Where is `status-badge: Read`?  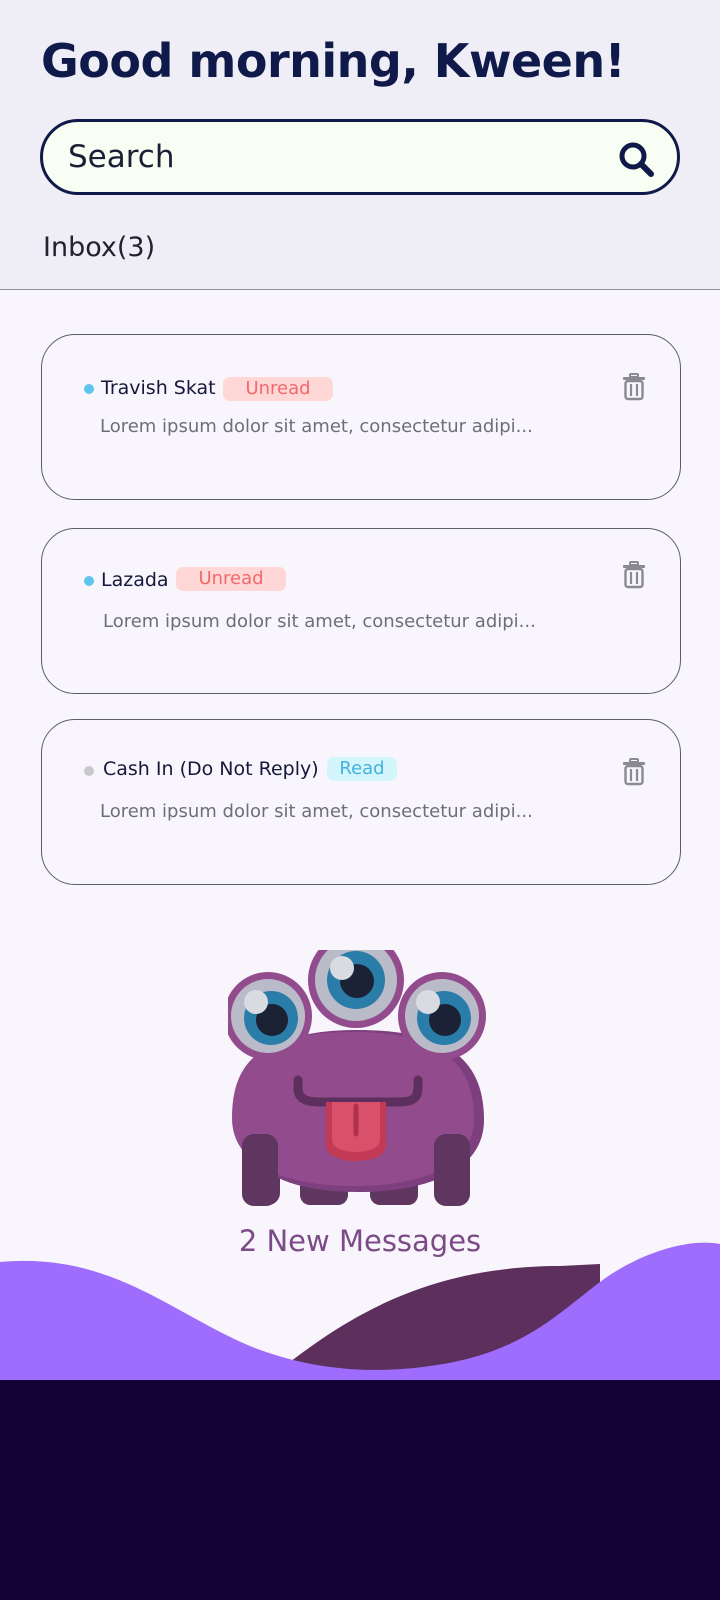
status-badge: Read is located at coordinates (362, 769).